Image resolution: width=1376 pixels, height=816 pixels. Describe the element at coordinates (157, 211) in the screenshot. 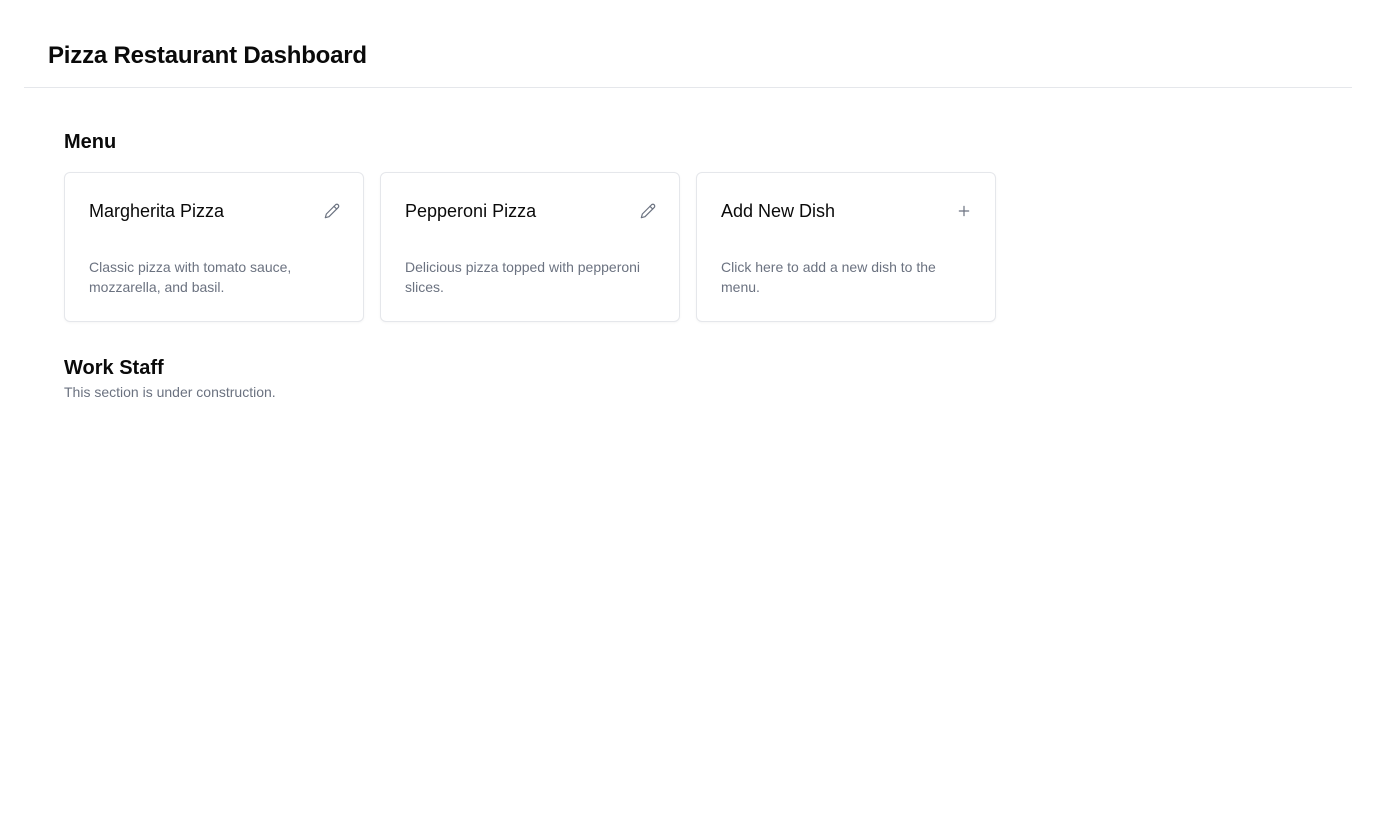

I see `dish-name: Margherita Pizza` at that location.